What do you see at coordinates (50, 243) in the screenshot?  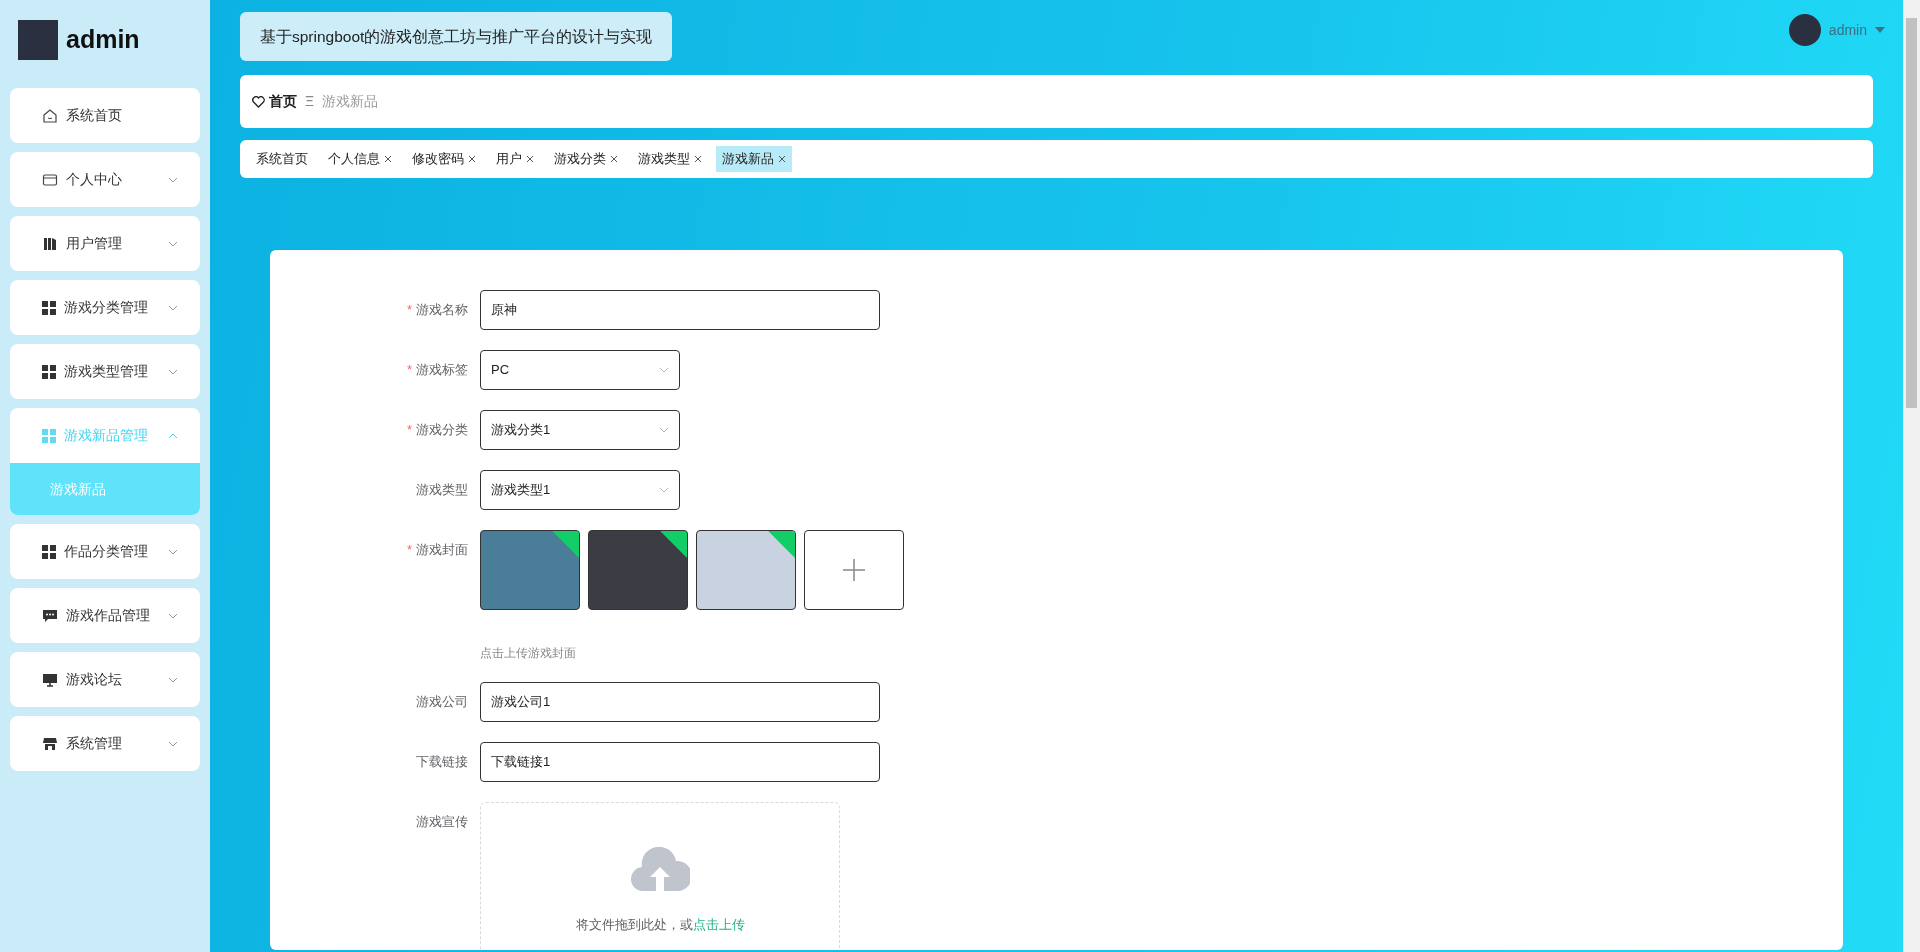 I see `books-icon` at bounding box center [50, 243].